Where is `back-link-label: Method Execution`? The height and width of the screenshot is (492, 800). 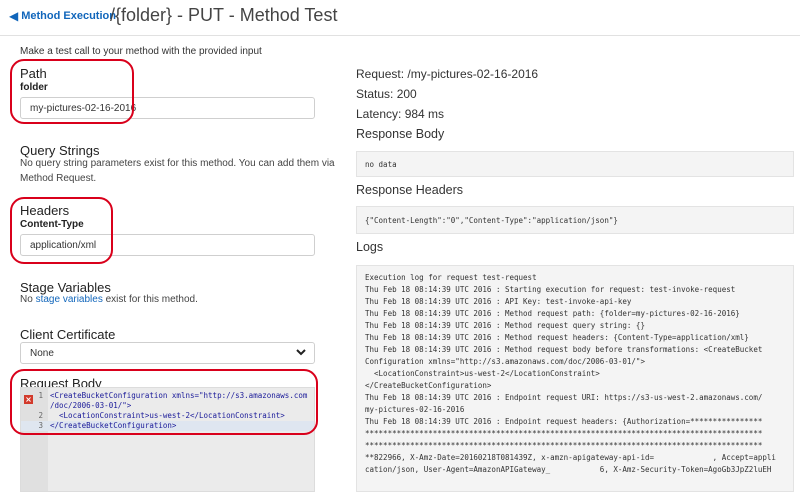 back-link-label: Method Execution is located at coordinates (68, 16).